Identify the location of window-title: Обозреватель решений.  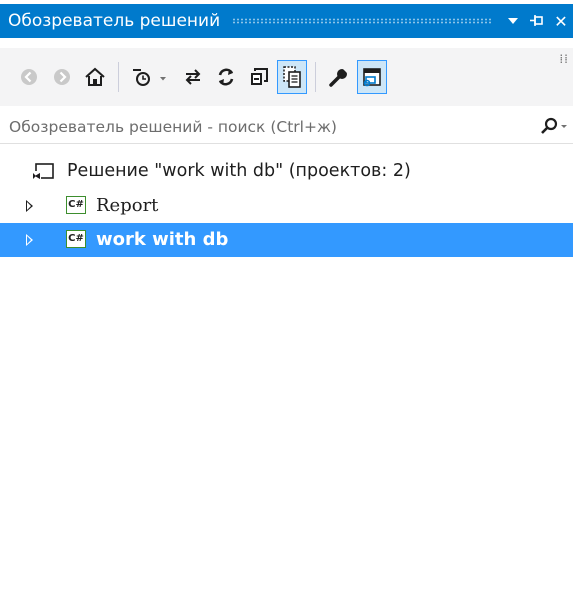
(114, 21).